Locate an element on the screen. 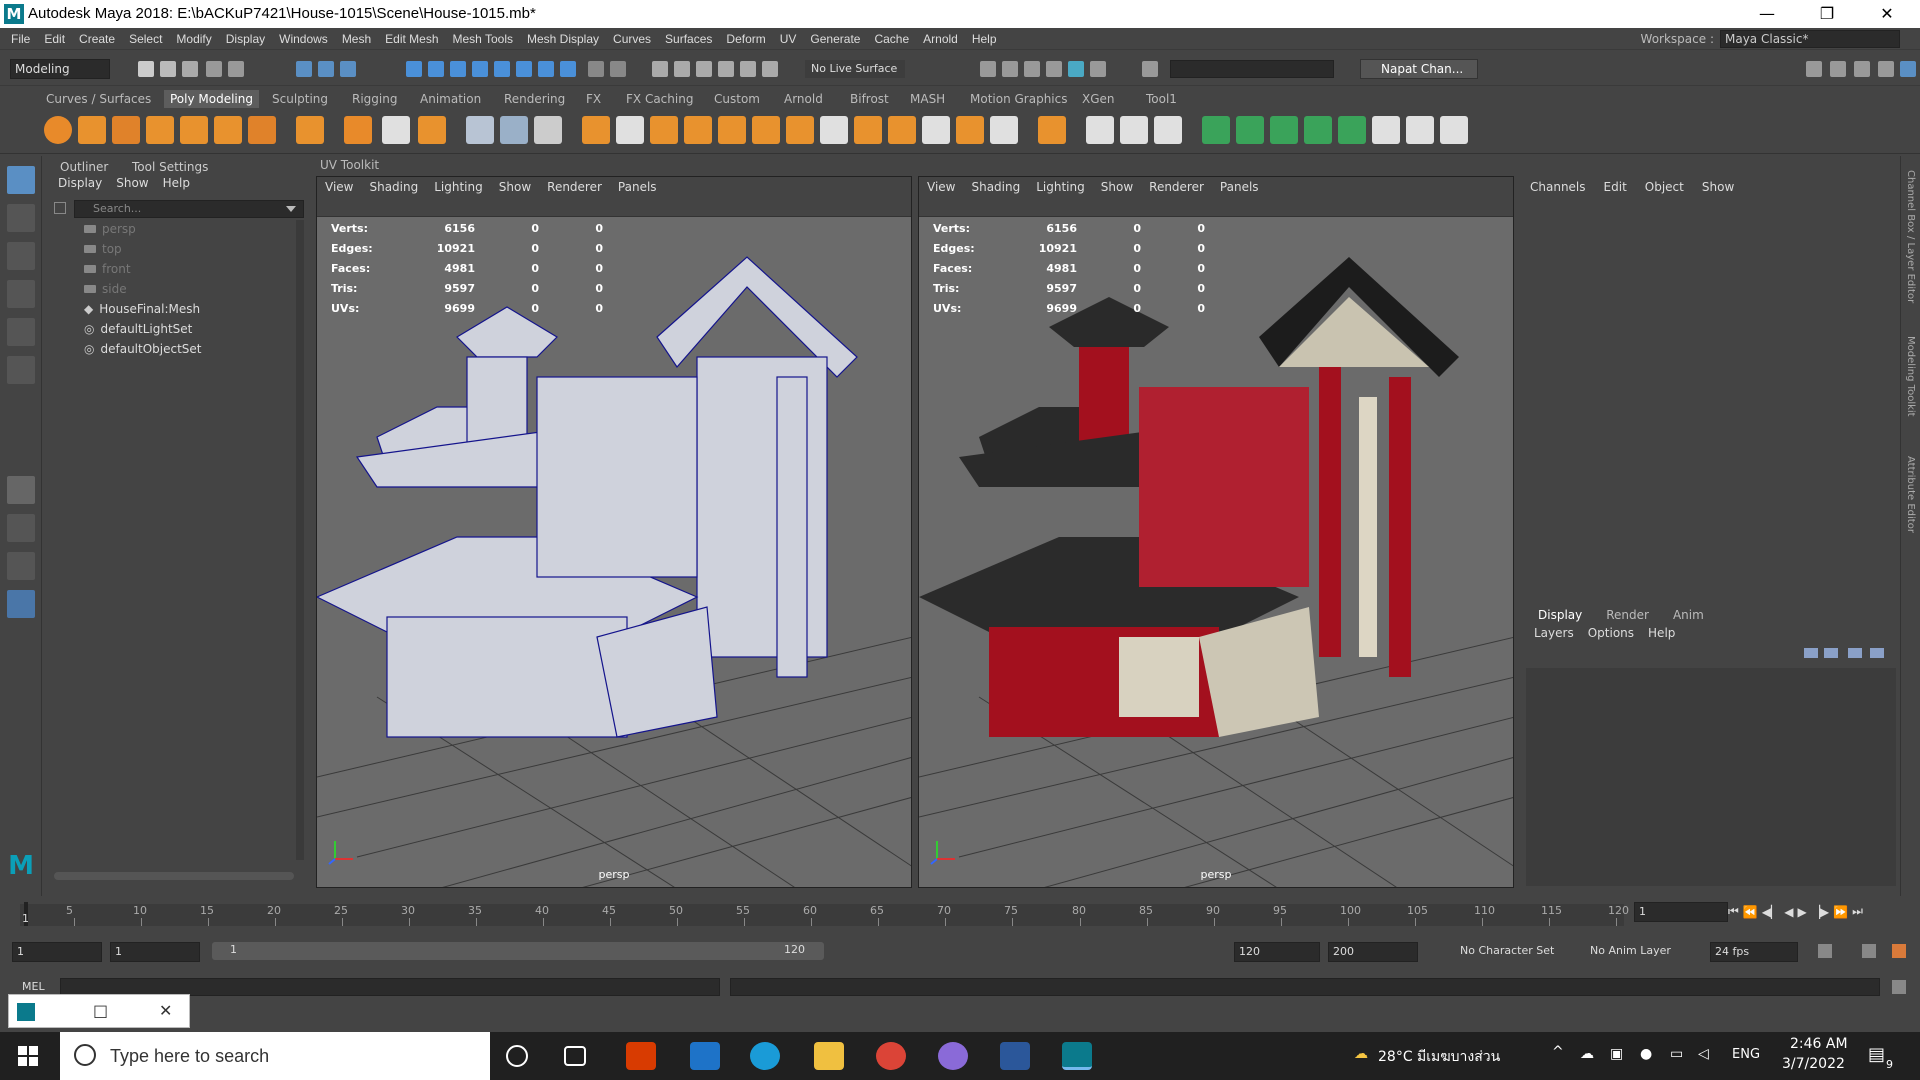 Image resolution: width=1920 pixels, height=1080 pixels. svg-tool-icon is located at coordinates (432, 130).